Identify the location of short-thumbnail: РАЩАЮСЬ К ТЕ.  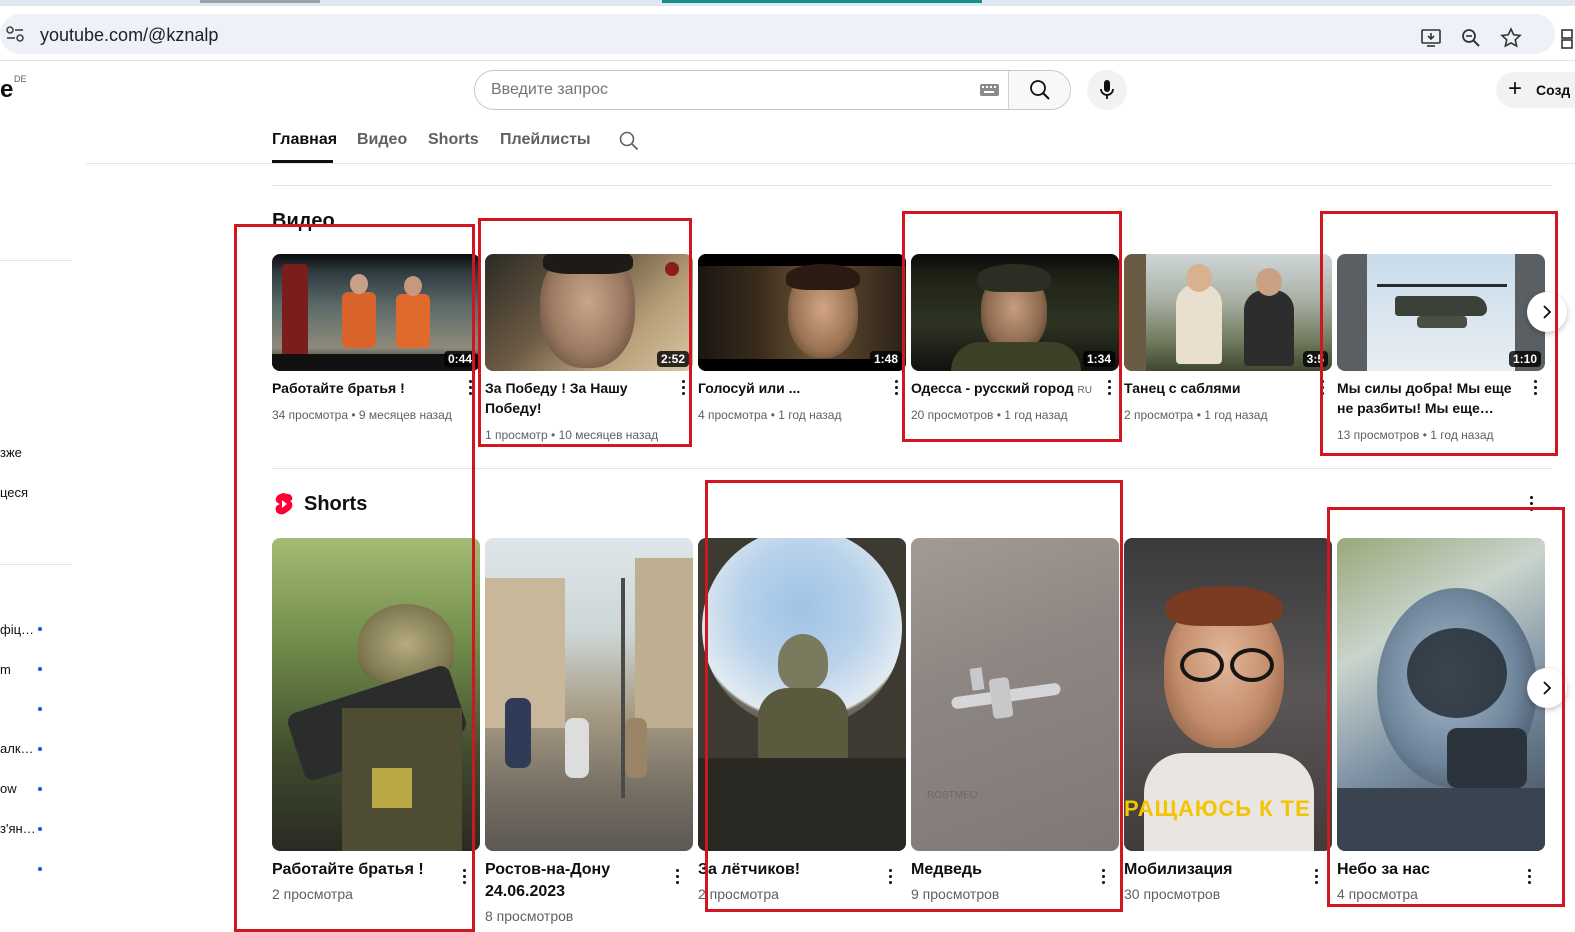
(1228, 694).